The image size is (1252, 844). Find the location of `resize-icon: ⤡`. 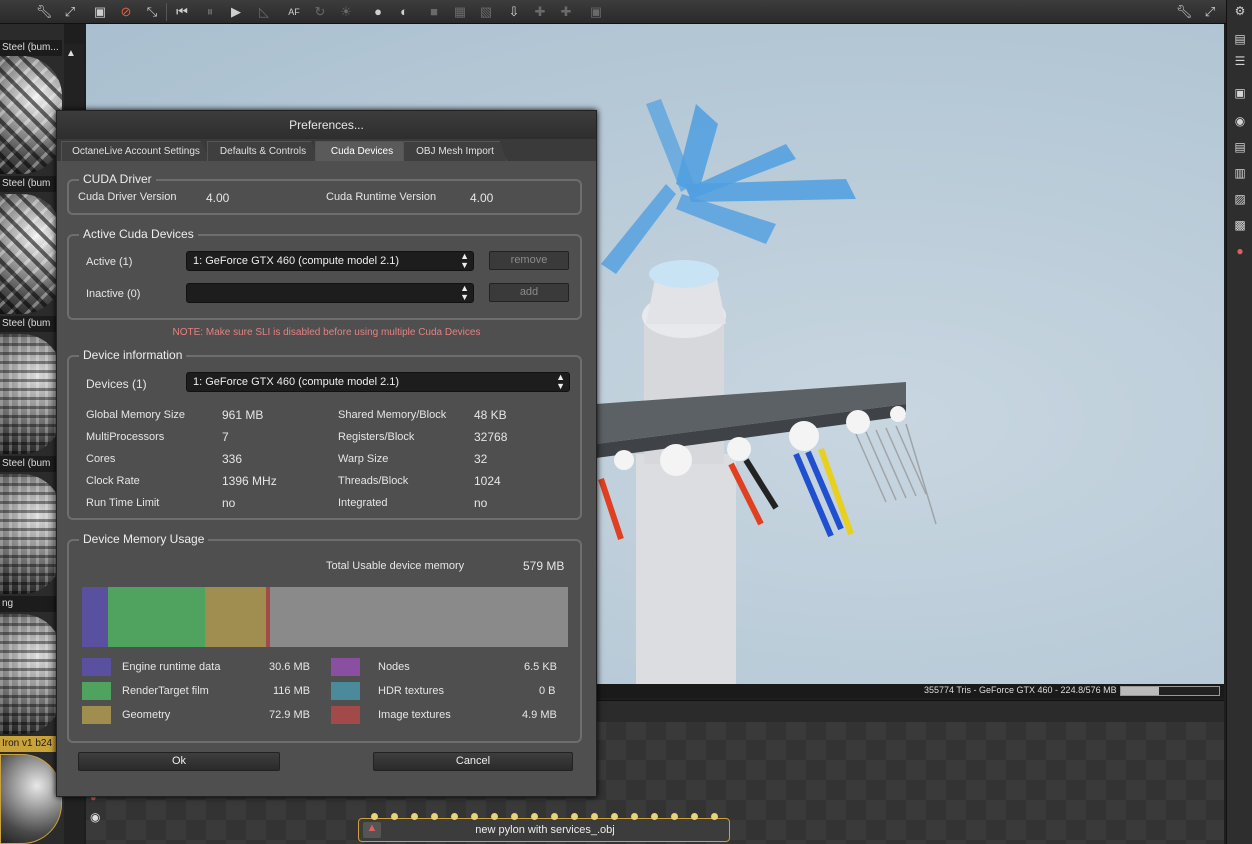

resize-icon: ⤡ is located at coordinates (152, 12).